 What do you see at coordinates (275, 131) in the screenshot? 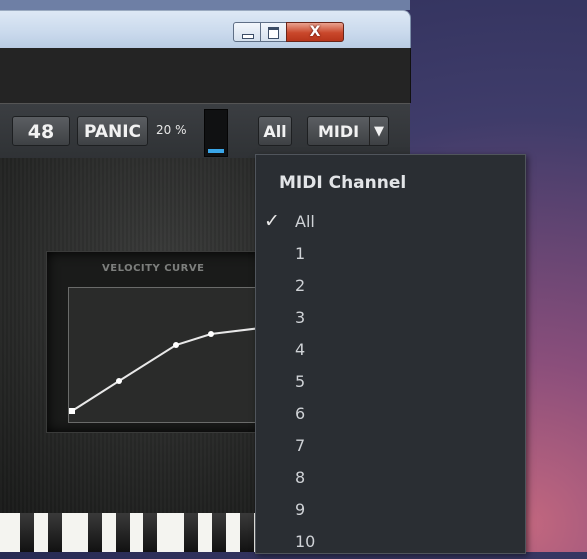
I see `all-button: All` at bounding box center [275, 131].